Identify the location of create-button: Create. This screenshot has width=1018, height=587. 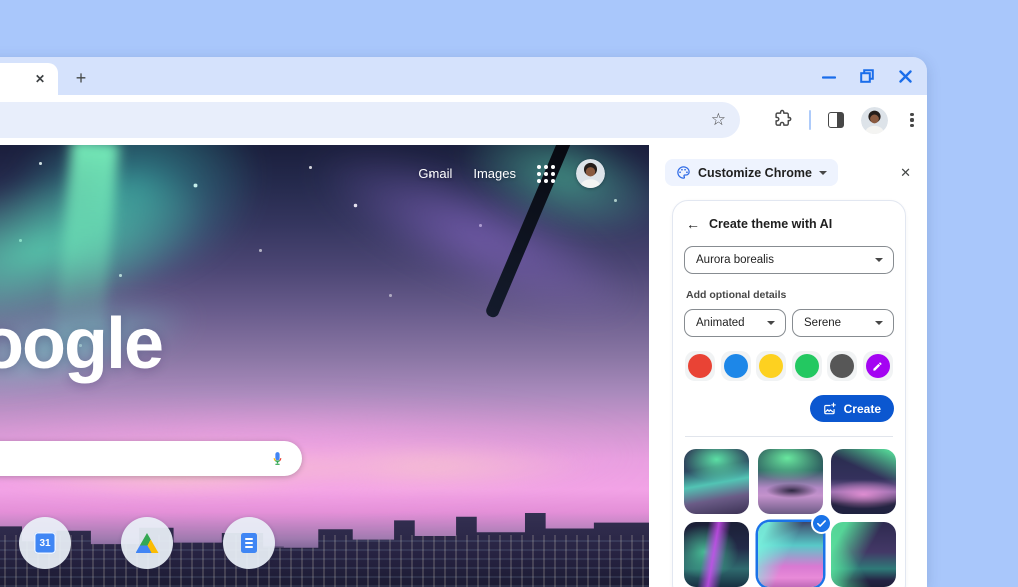
(851, 408).